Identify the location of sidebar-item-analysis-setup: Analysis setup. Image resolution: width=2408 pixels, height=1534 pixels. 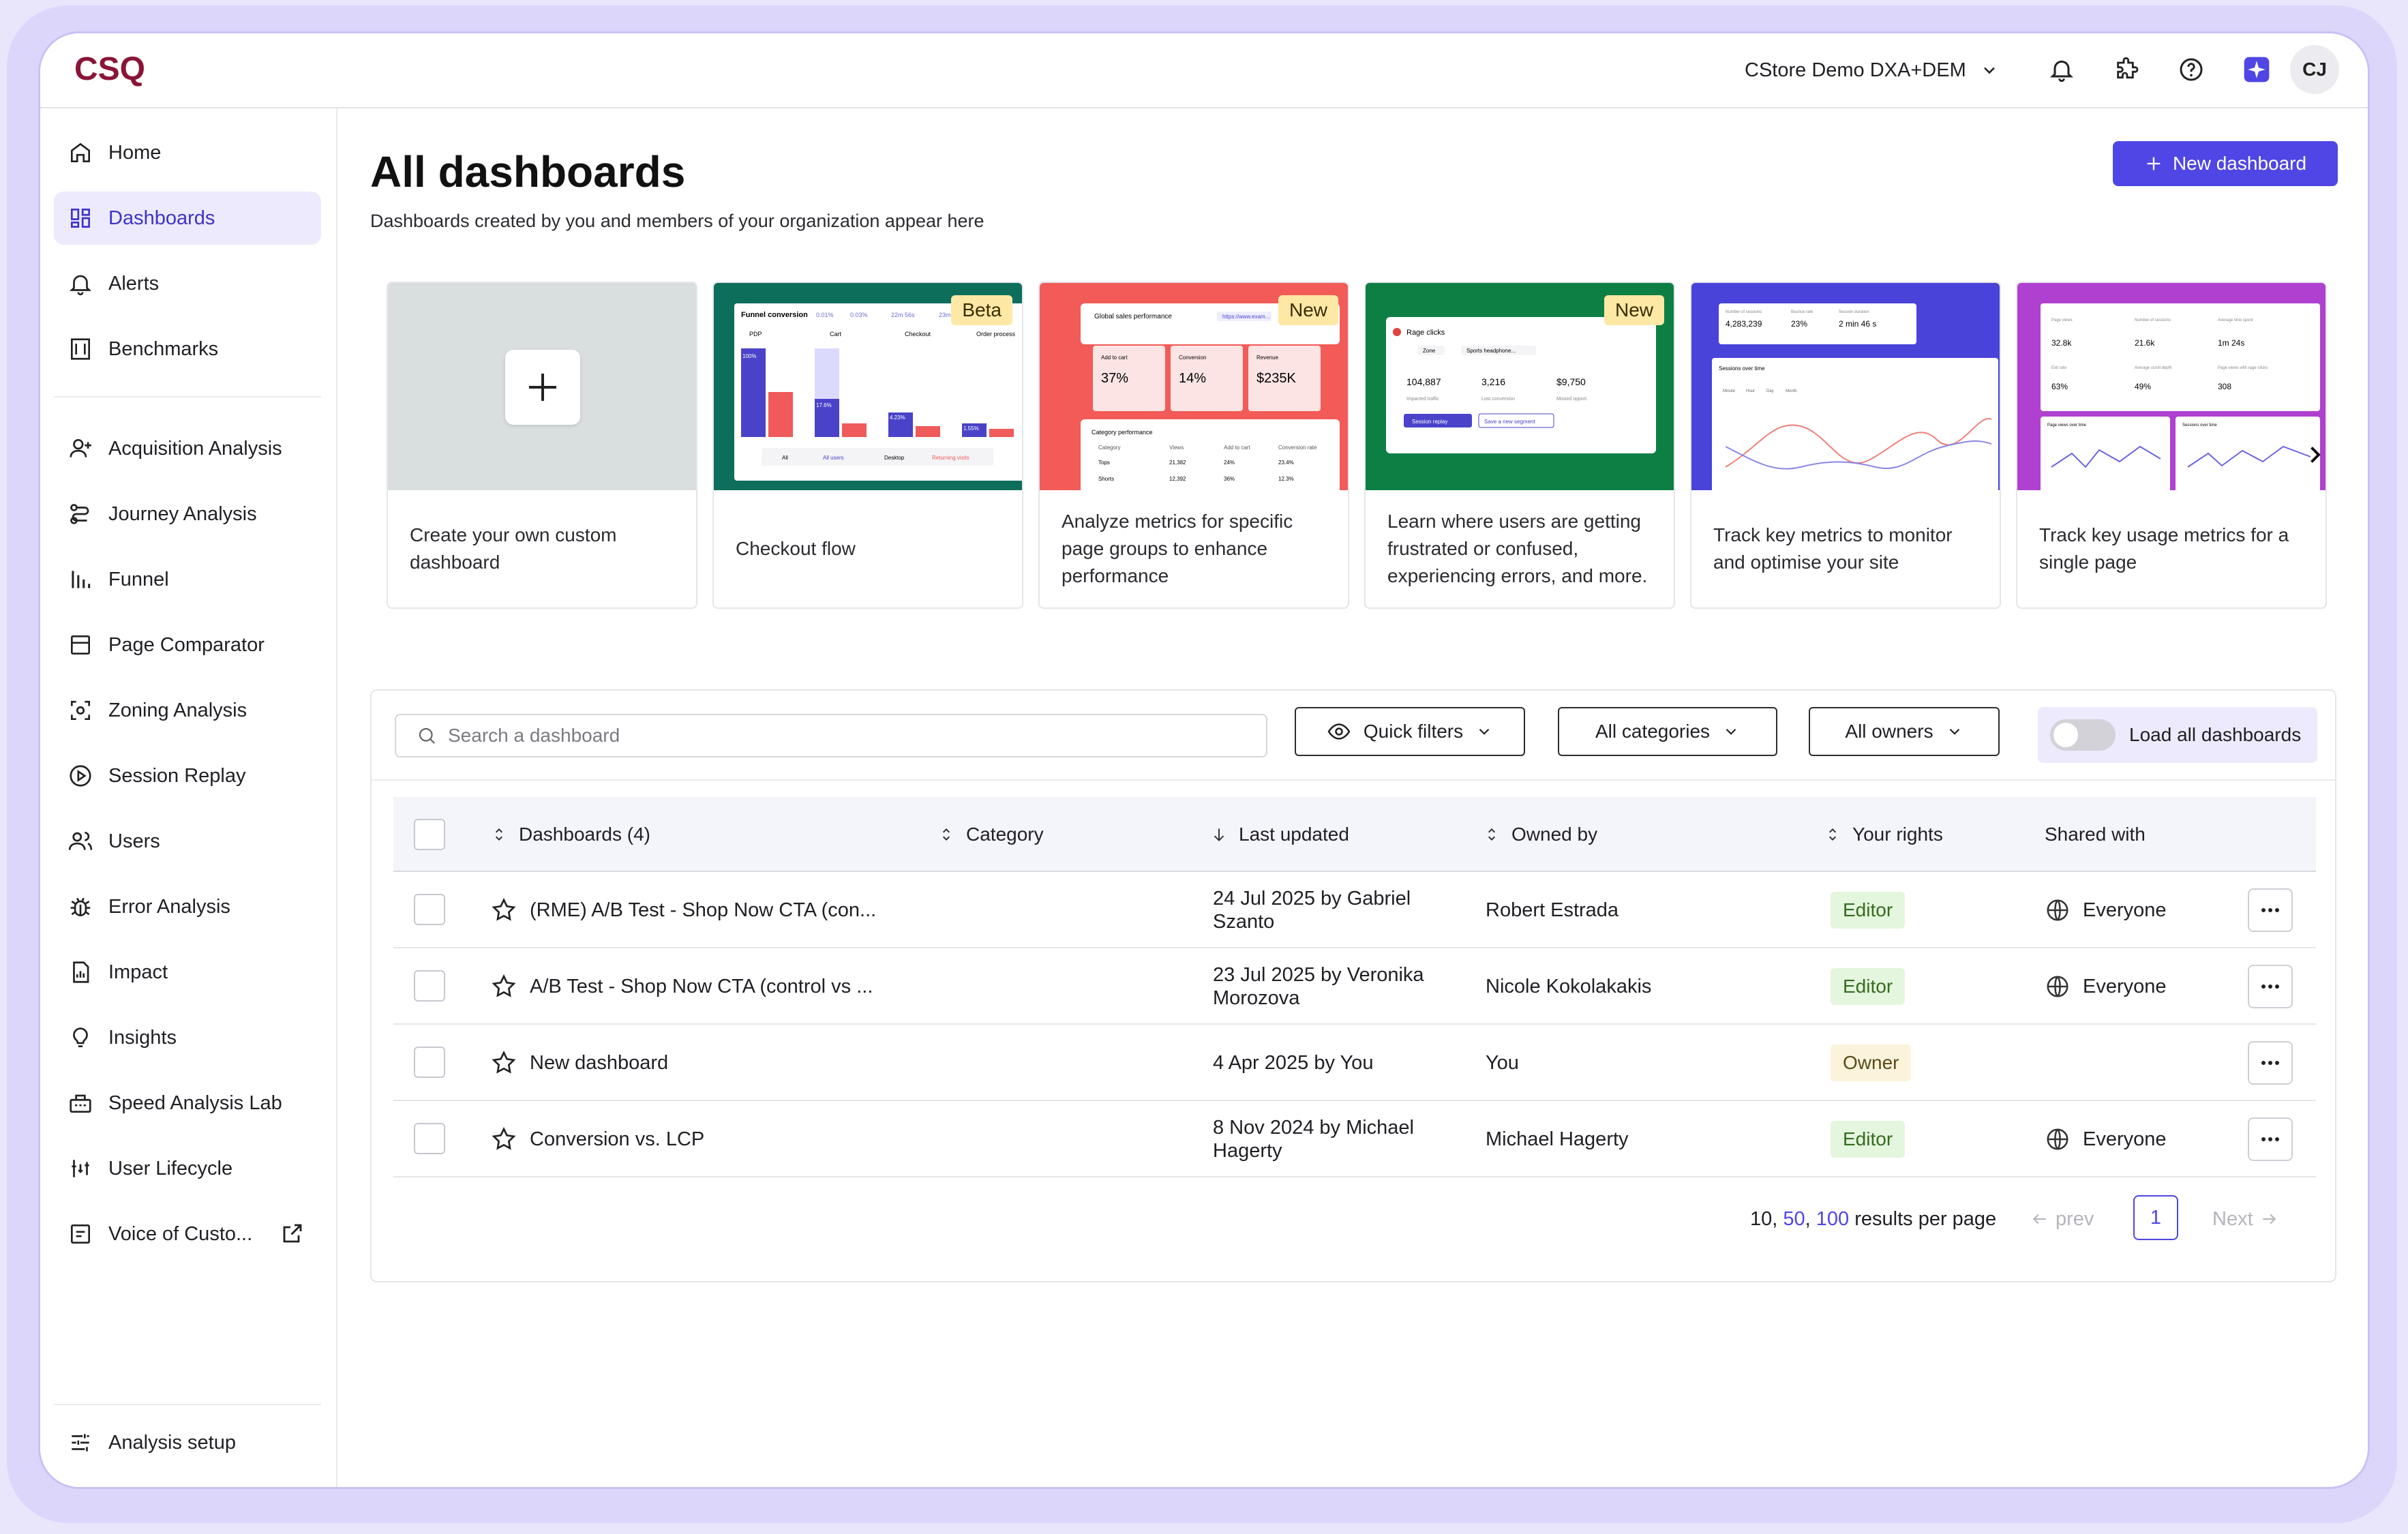
(187, 1442).